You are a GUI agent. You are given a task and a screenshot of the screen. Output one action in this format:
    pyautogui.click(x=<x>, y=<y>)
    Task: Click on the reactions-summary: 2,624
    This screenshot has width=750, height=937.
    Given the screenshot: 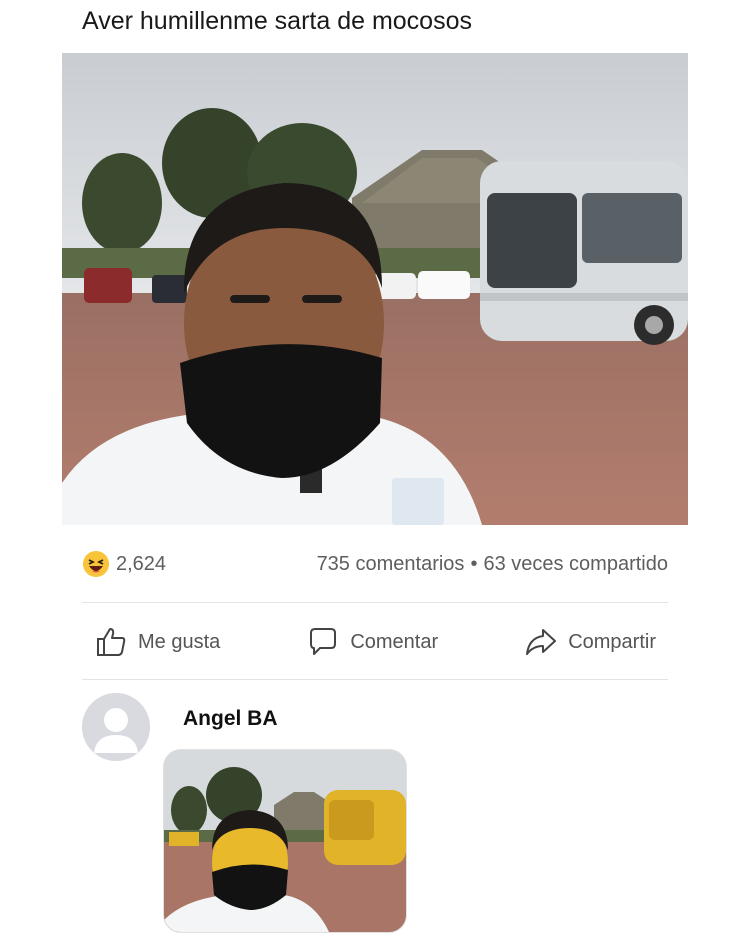 What is the action you would take?
    pyautogui.click(x=124, y=564)
    